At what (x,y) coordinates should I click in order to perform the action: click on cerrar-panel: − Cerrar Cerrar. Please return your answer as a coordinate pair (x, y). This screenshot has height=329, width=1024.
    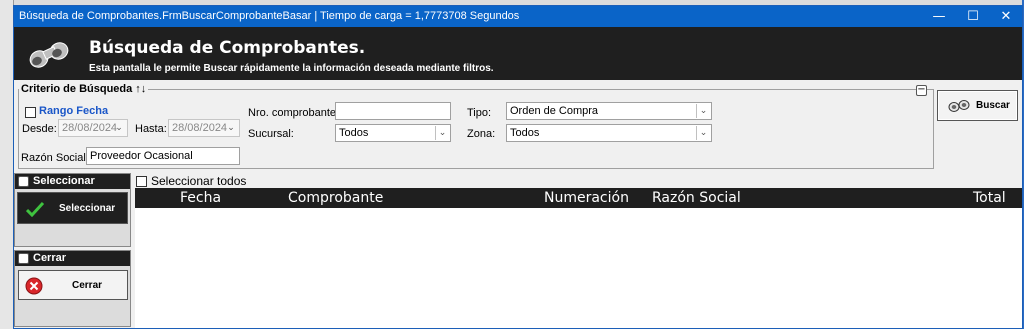
    Looking at the image, I should click on (72, 288).